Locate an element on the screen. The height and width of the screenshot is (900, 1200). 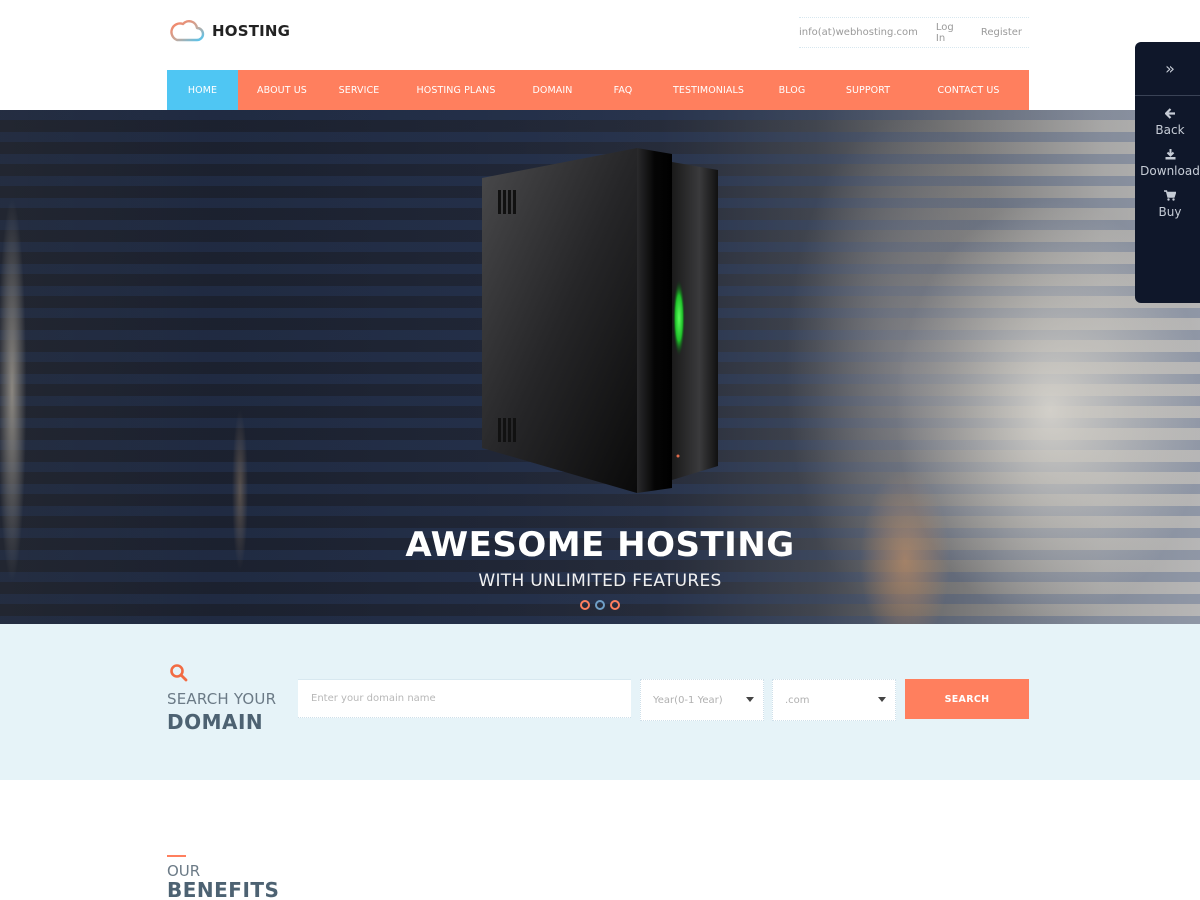
download-button: Download is located at coordinates (1167, 163).